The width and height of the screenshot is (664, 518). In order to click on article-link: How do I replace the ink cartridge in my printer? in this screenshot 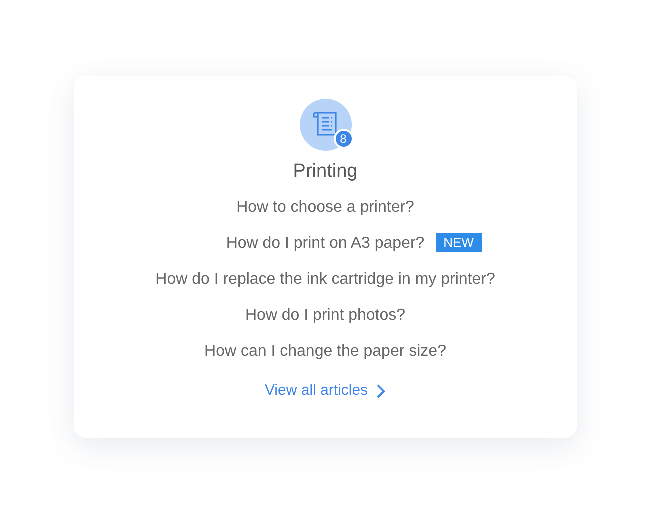, I will do `click(326, 279)`.